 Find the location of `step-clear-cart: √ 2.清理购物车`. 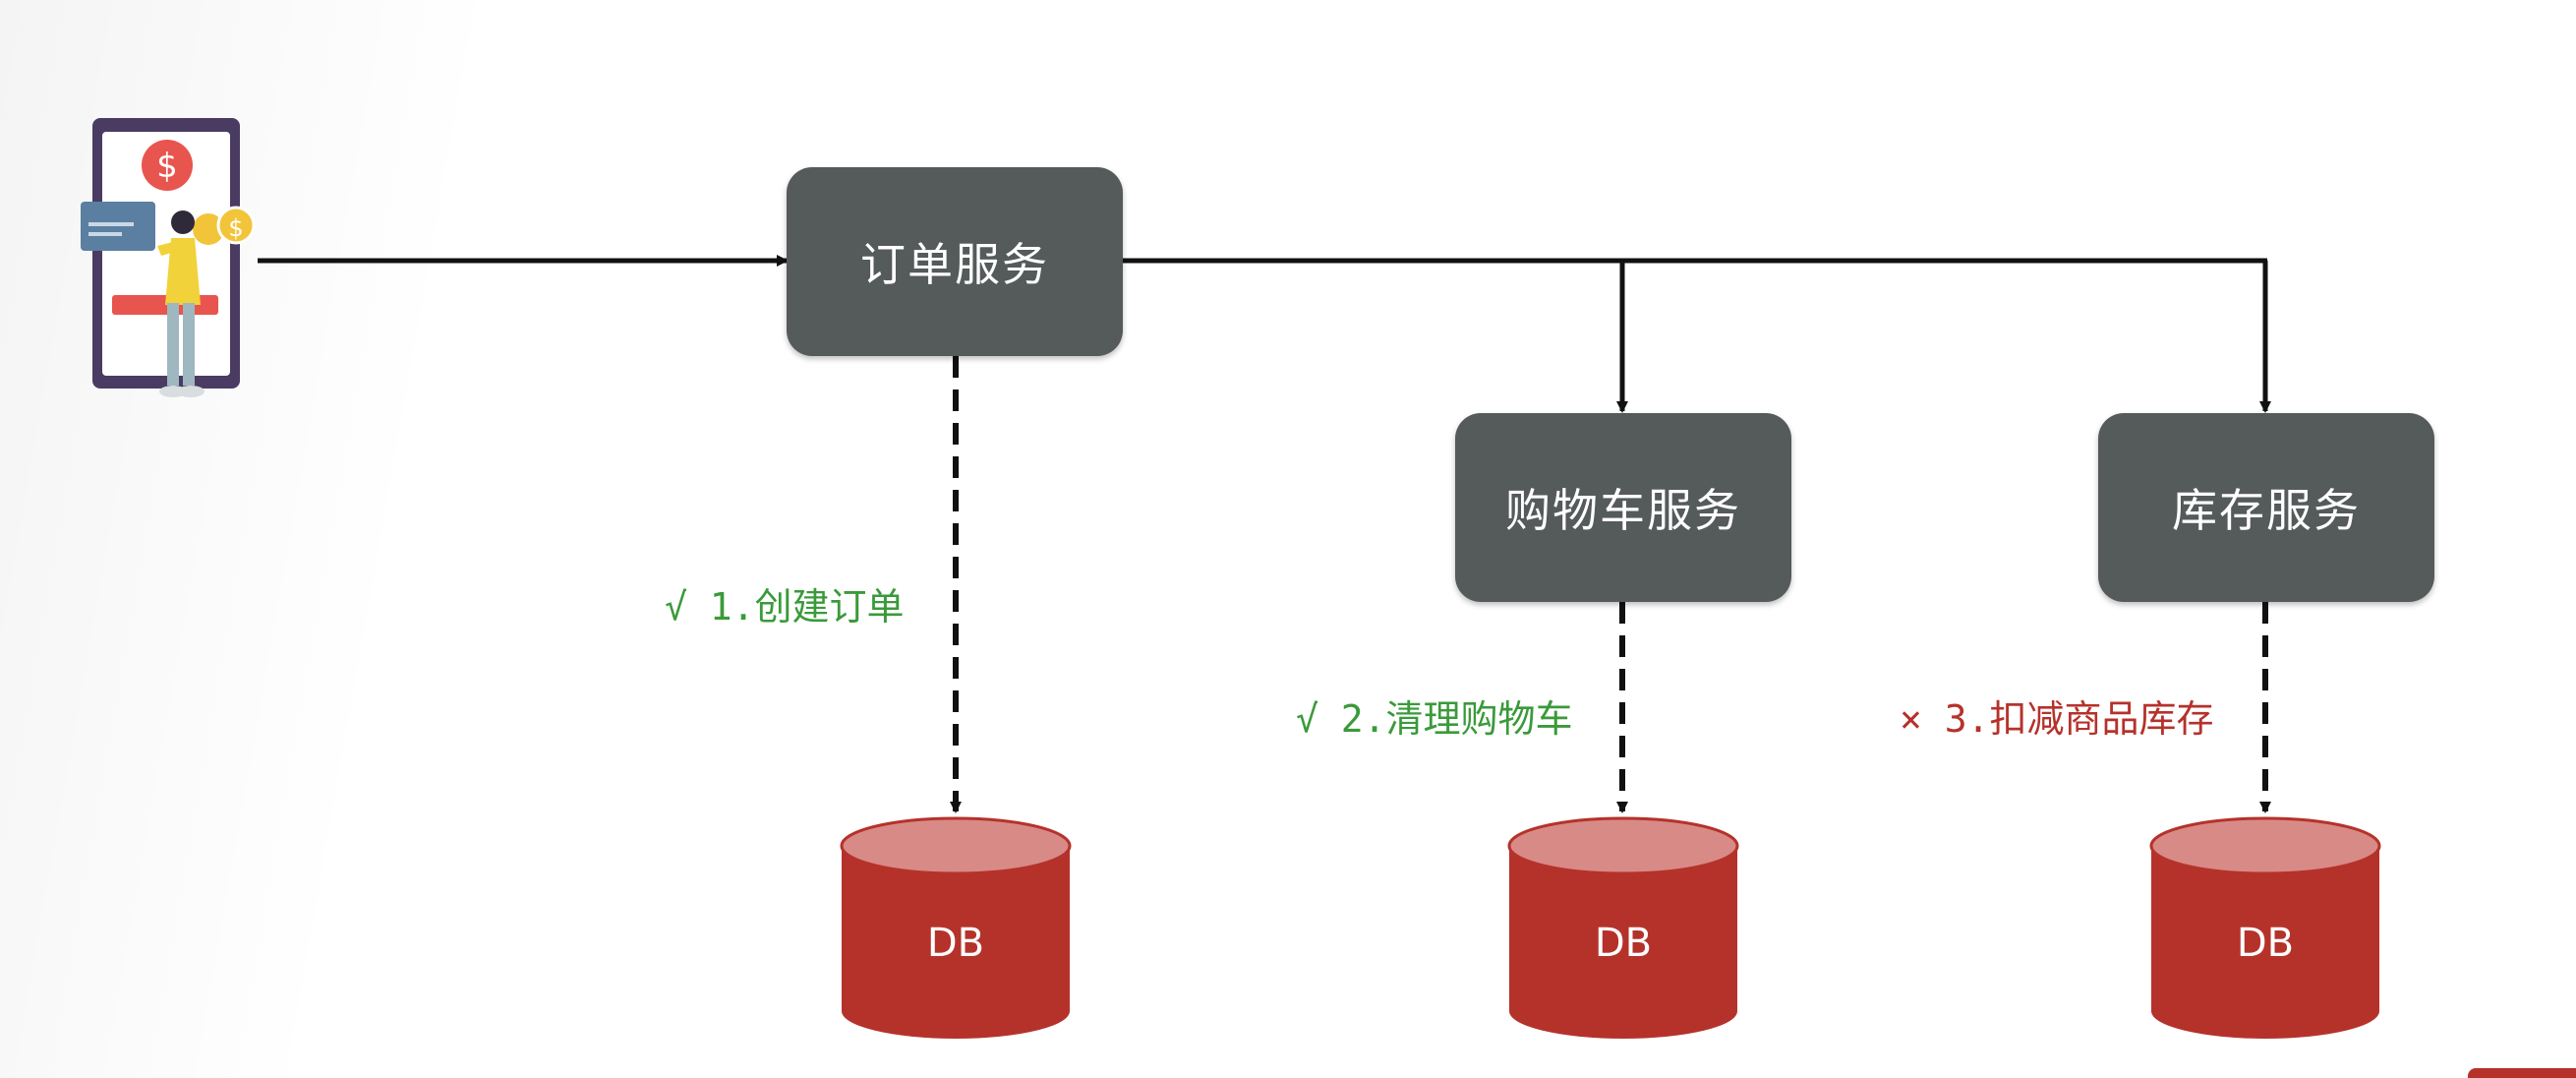

step-clear-cart: √ 2.清理购物车 is located at coordinates (1434, 716).